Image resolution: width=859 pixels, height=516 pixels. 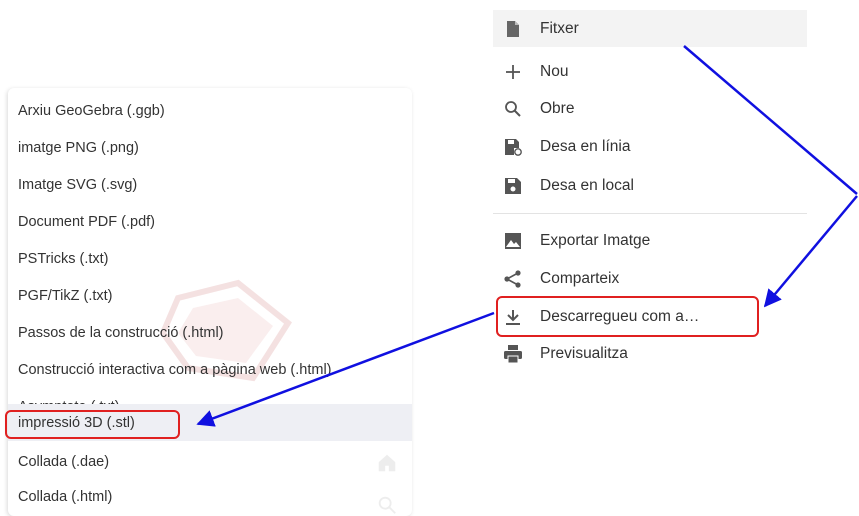 What do you see at coordinates (595, 240) in the screenshot?
I see `menu-item-export-image-label: Exportar Imatge` at bounding box center [595, 240].